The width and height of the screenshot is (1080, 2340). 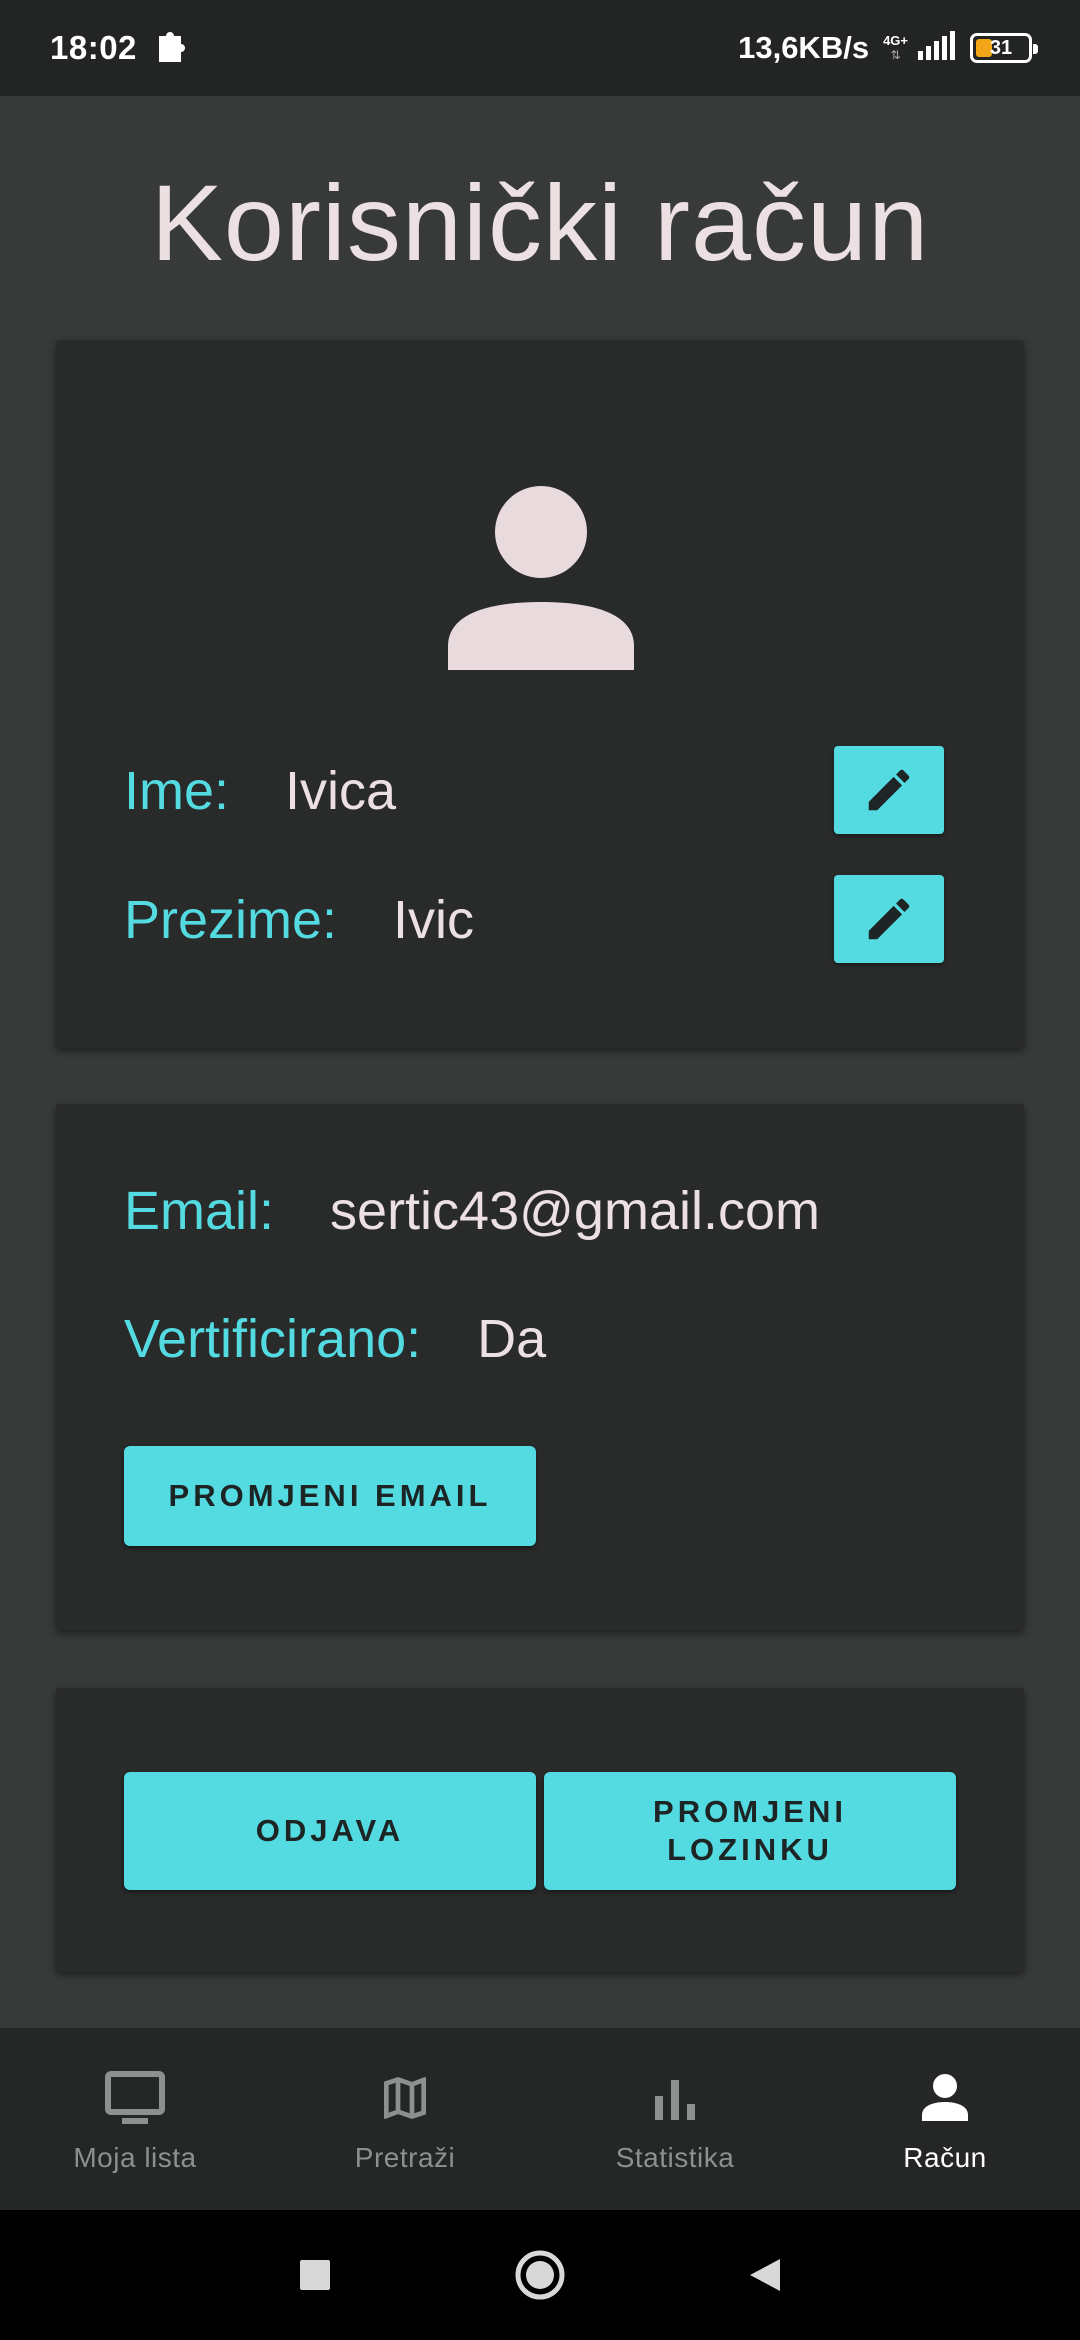 I want to click on person-icon, so click(x=945, y=2098).